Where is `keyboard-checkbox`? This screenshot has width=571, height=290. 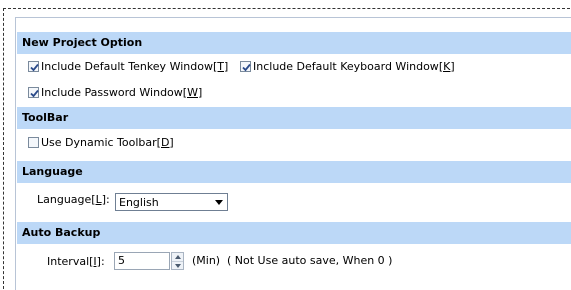 keyboard-checkbox is located at coordinates (245, 66).